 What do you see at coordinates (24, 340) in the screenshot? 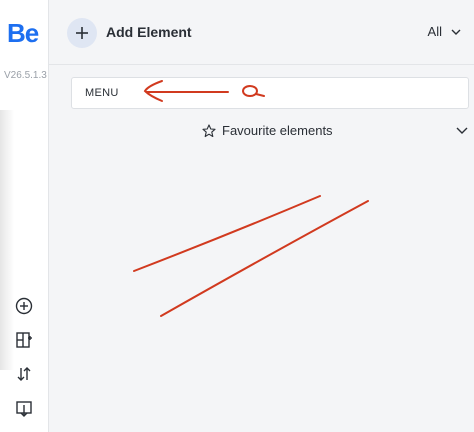
I see `layout-add-icon` at bounding box center [24, 340].